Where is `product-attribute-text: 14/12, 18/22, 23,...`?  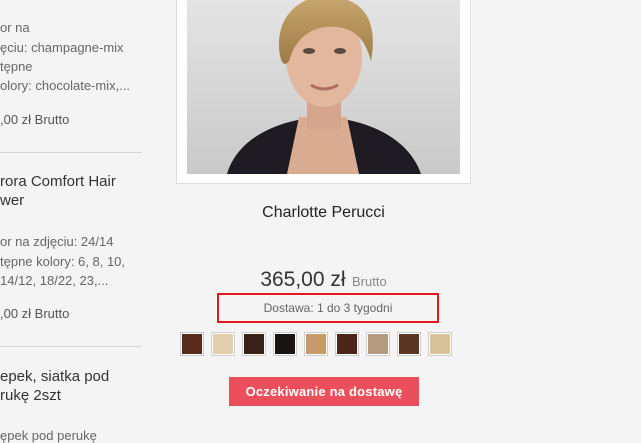 product-attribute-text: 14/12, 18/22, 23,... is located at coordinates (54, 280).